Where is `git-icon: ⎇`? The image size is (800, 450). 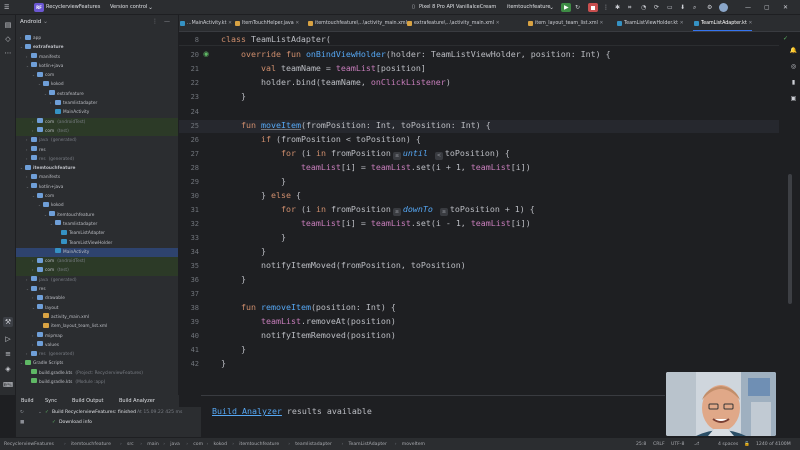
git-icon: ⎇ is located at coordinates (696, 444).